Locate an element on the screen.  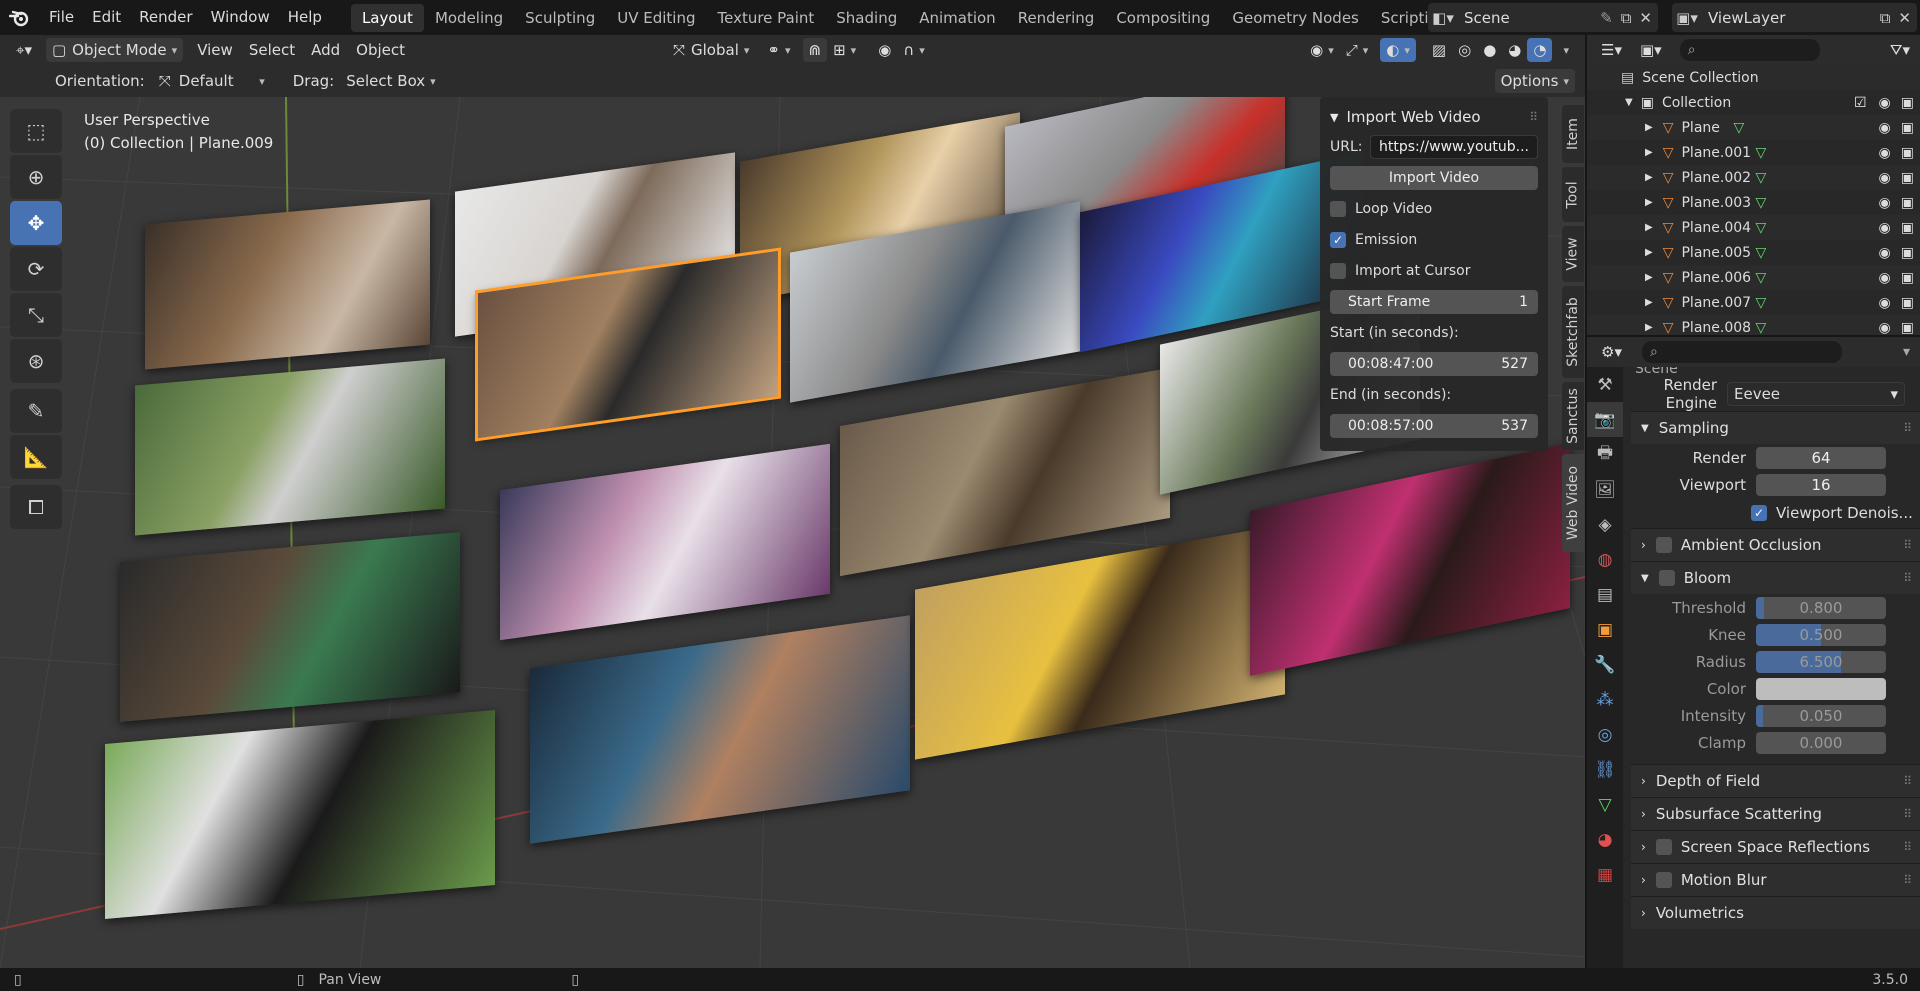
tab-shading: Shading is located at coordinates (866, 18).